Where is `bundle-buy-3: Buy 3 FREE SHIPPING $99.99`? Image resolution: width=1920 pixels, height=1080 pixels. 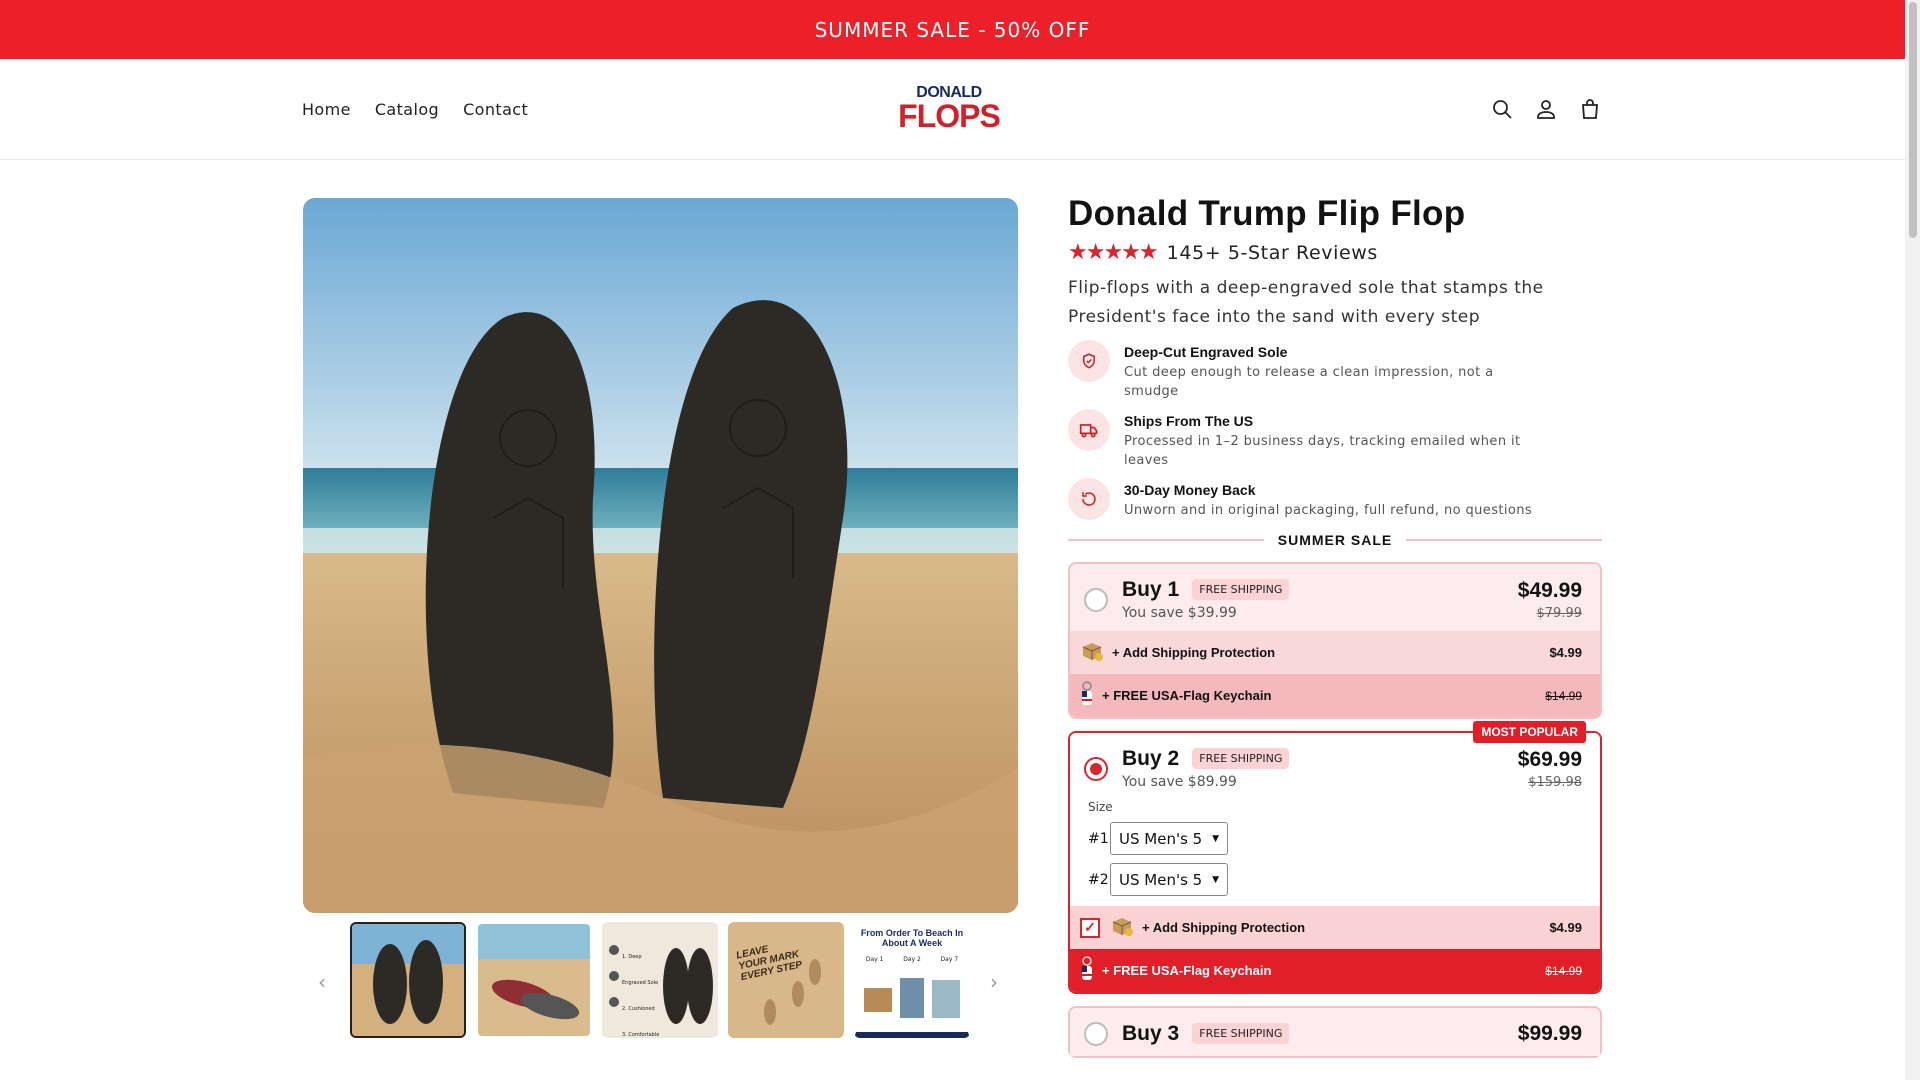 bundle-buy-3: Buy 3 FREE SHIPPING $99.99 is located at coordinates (1335, 1032).